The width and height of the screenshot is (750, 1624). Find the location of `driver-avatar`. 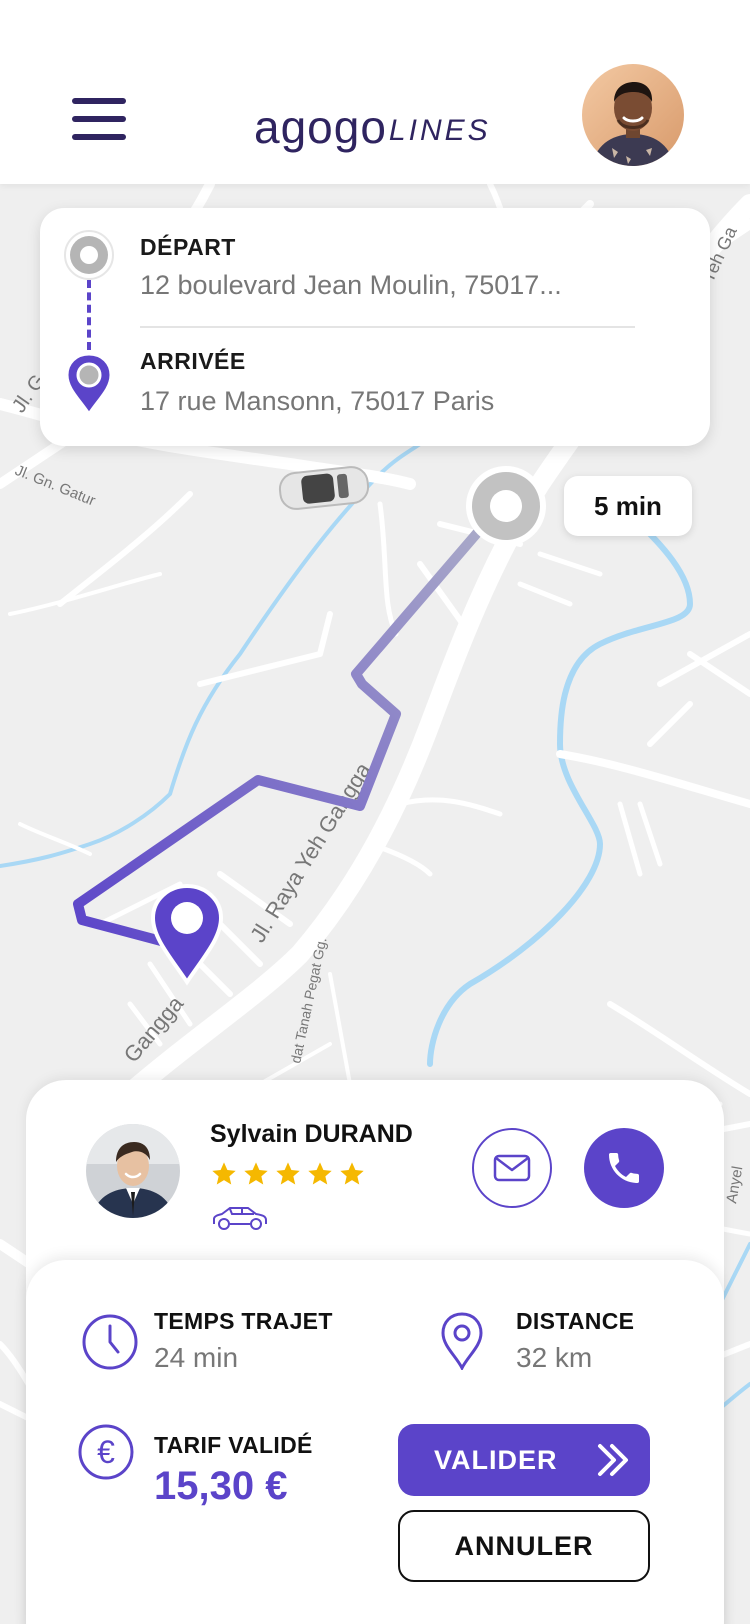

driver-avatar is located at coordinates (133, 1171).